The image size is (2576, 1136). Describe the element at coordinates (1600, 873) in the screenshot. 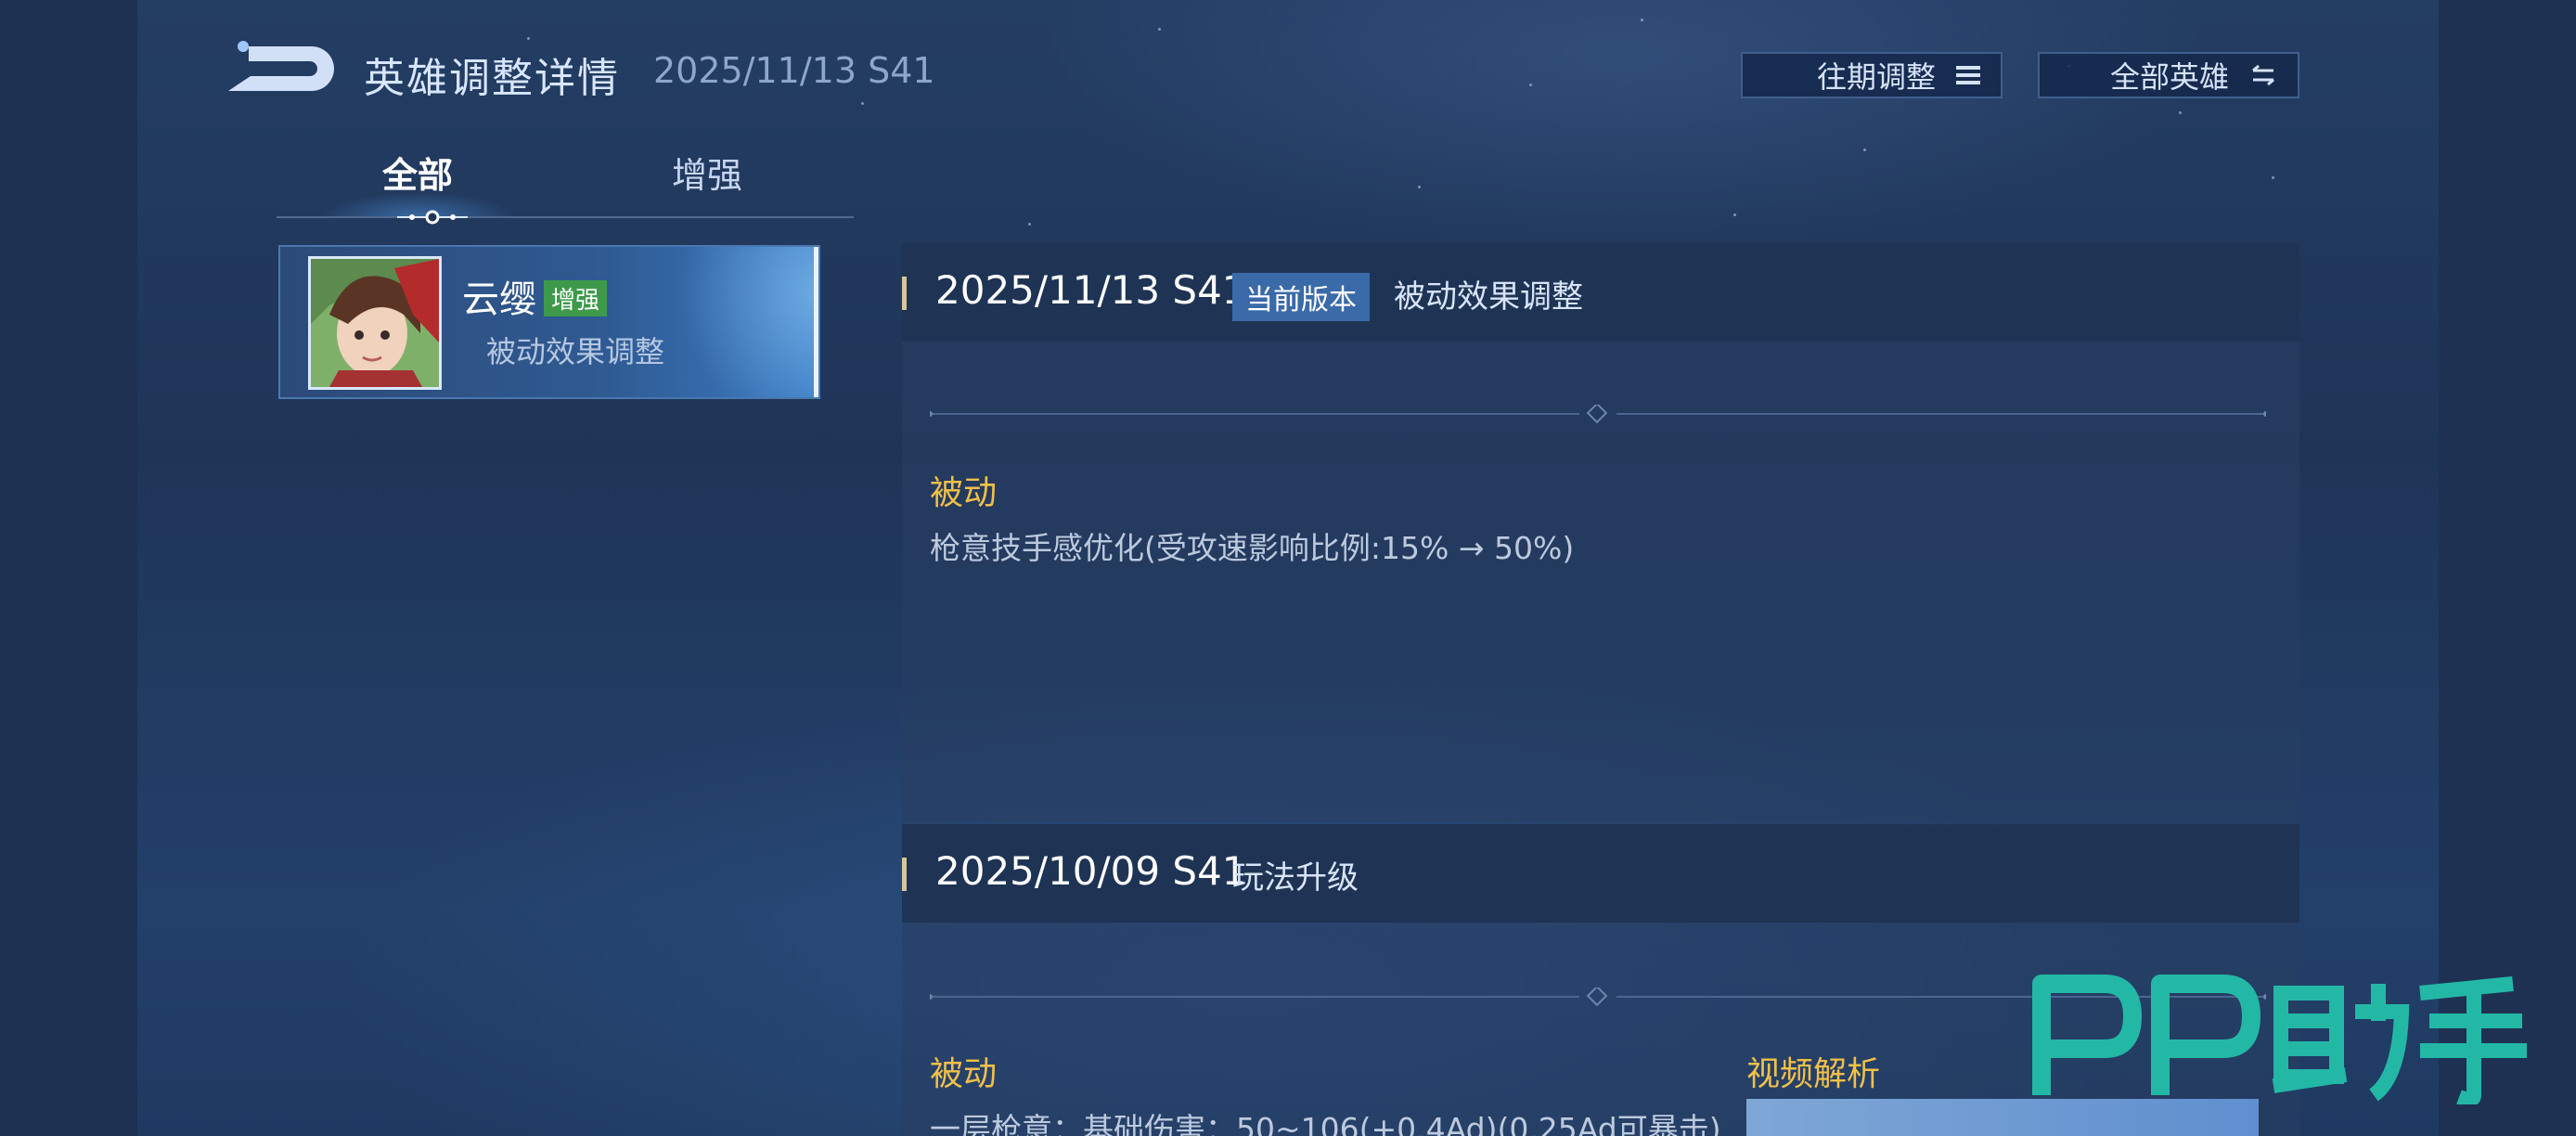

I see `version-header-2: 2025/10/09 S41 玩法升级` at that location.